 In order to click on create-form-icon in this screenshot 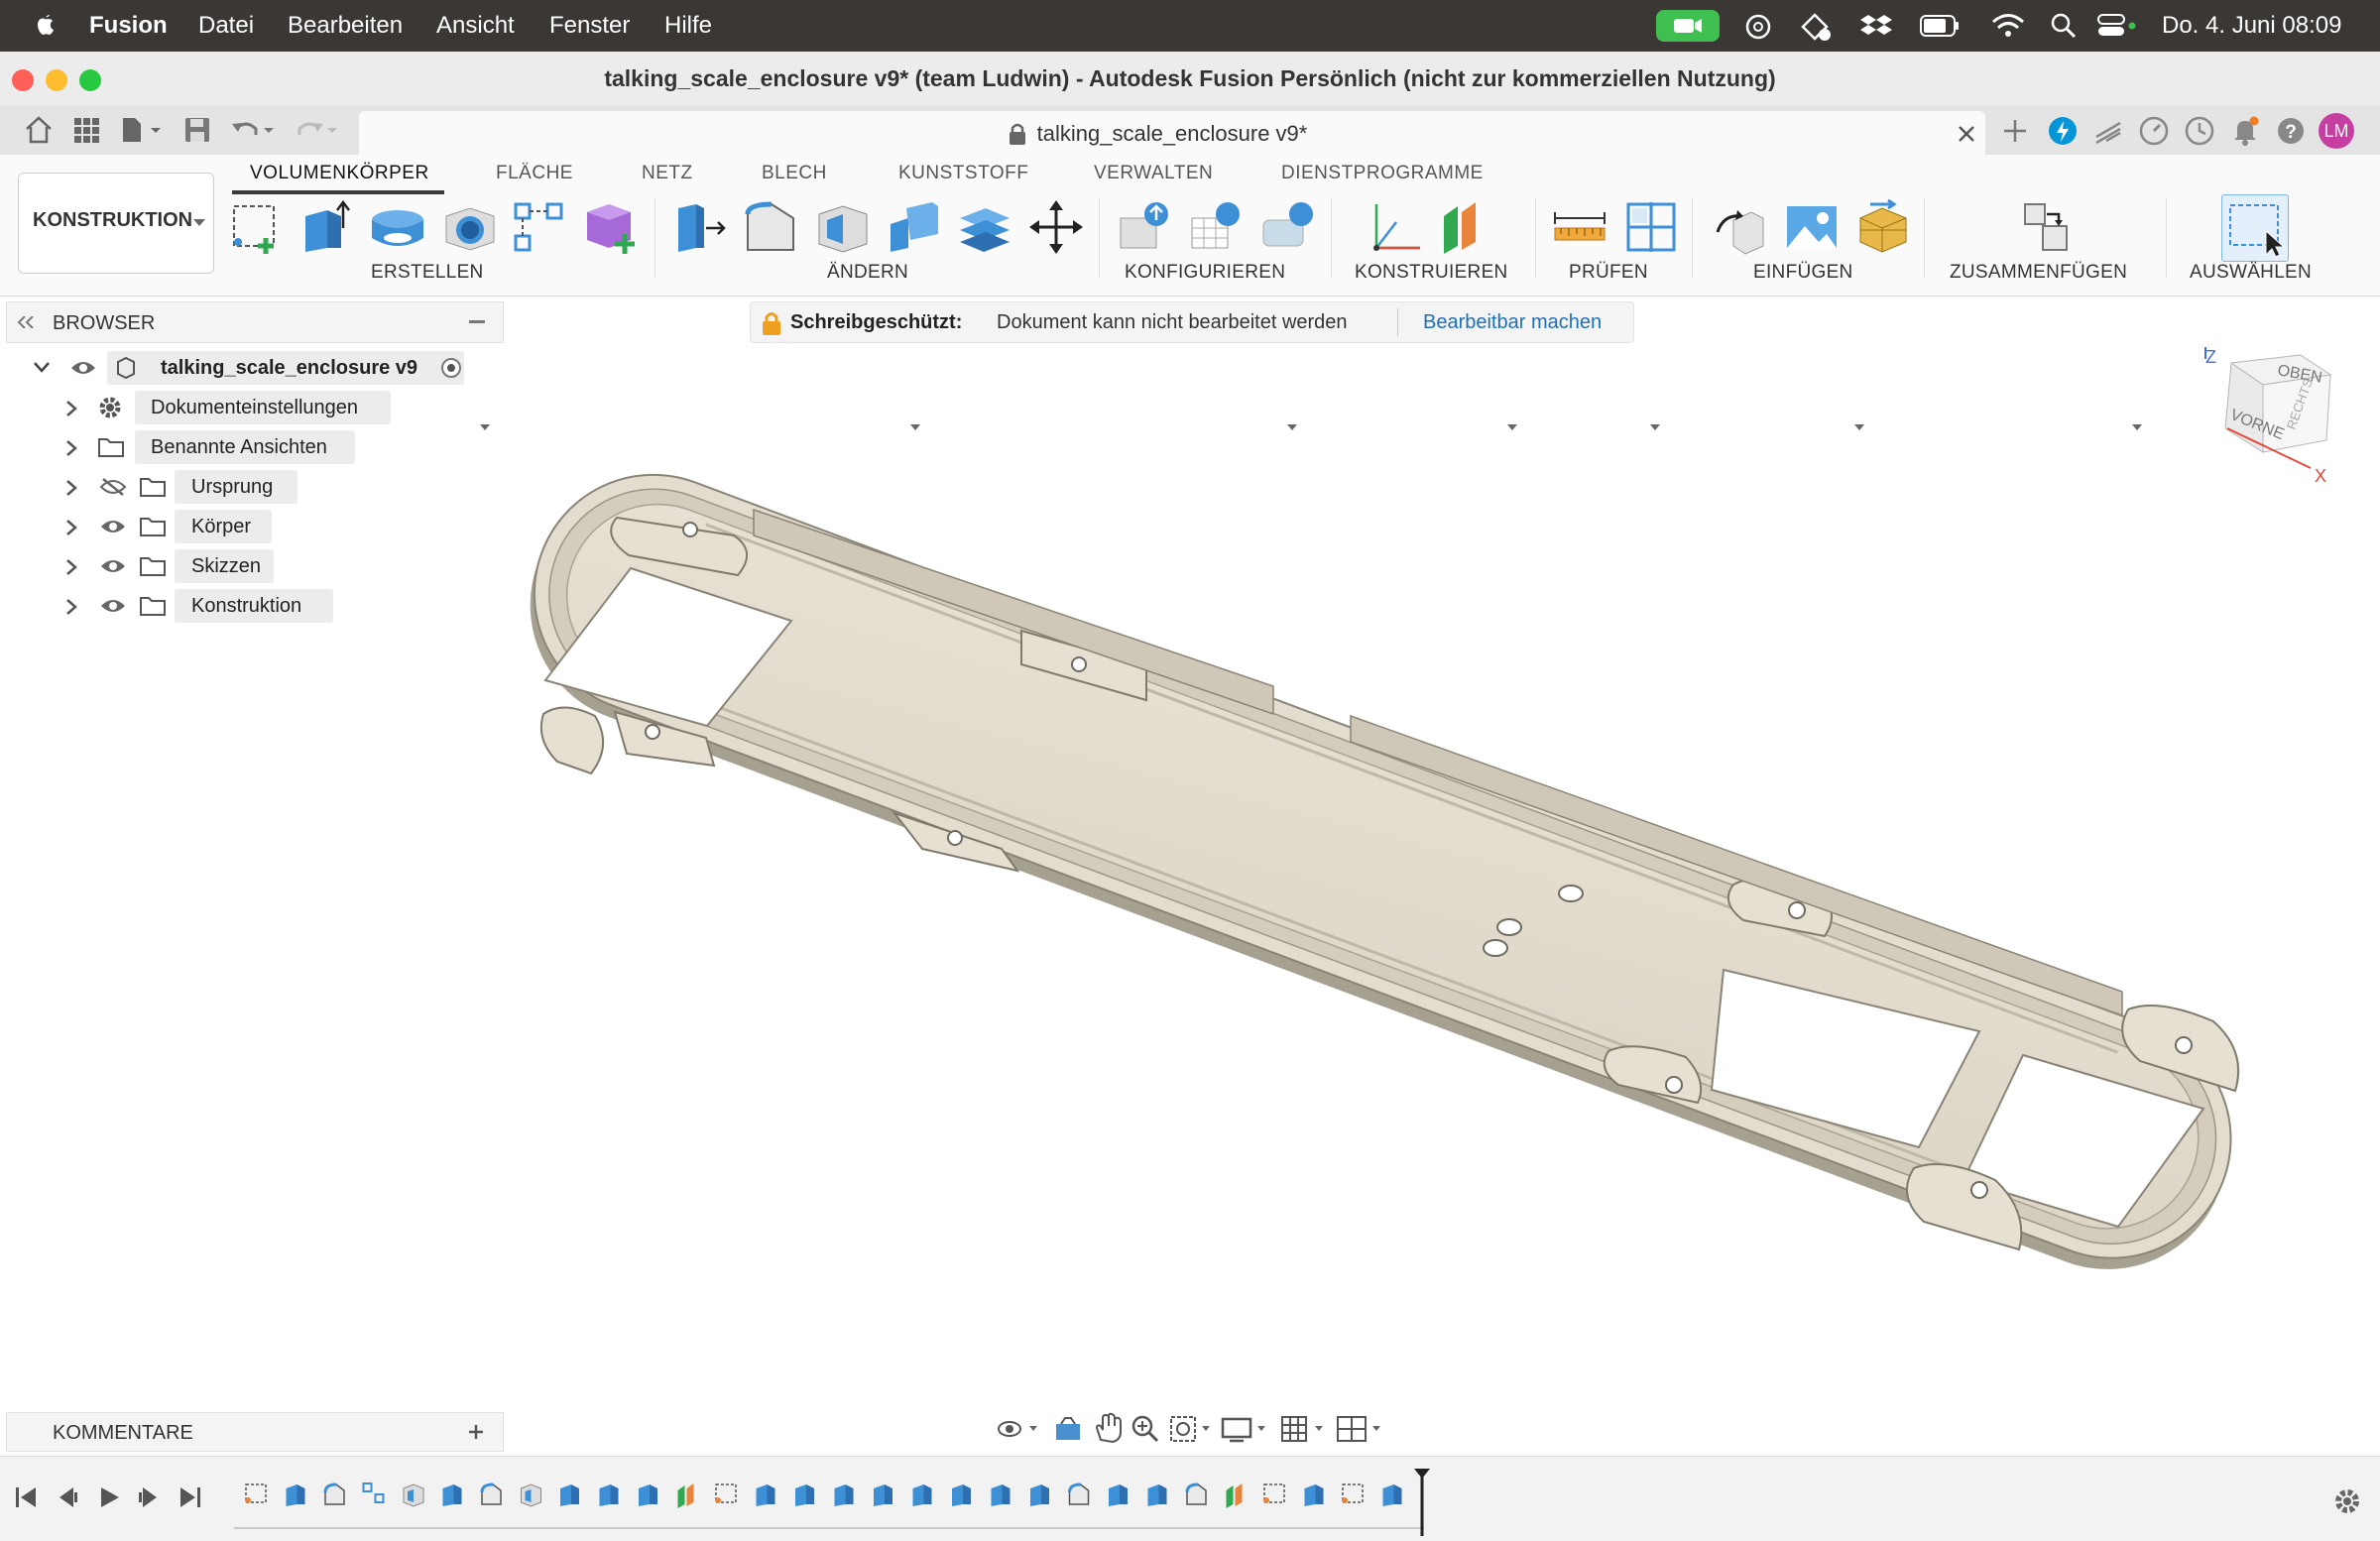, I will do `click(610, 227)`.